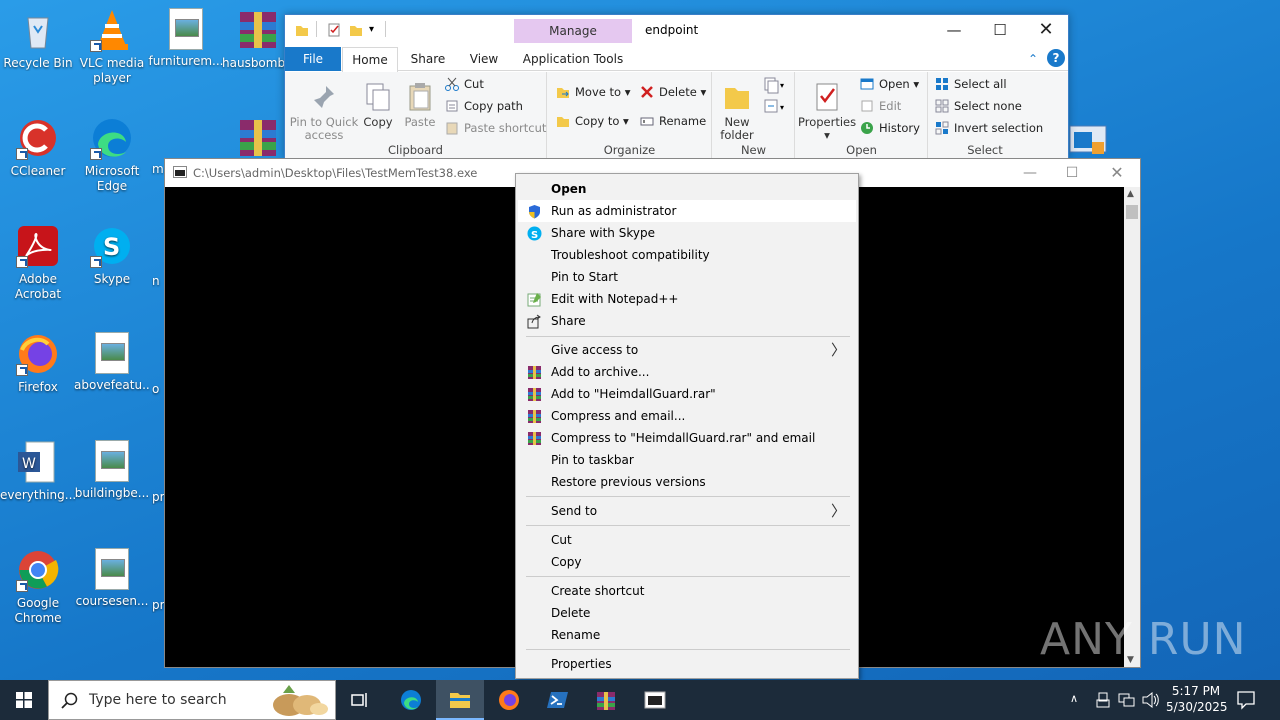  Describe the element at coordinates (687, 233) in the screenshot. I see `menu-item-share-with-skype: S Share with Skype` at that location.